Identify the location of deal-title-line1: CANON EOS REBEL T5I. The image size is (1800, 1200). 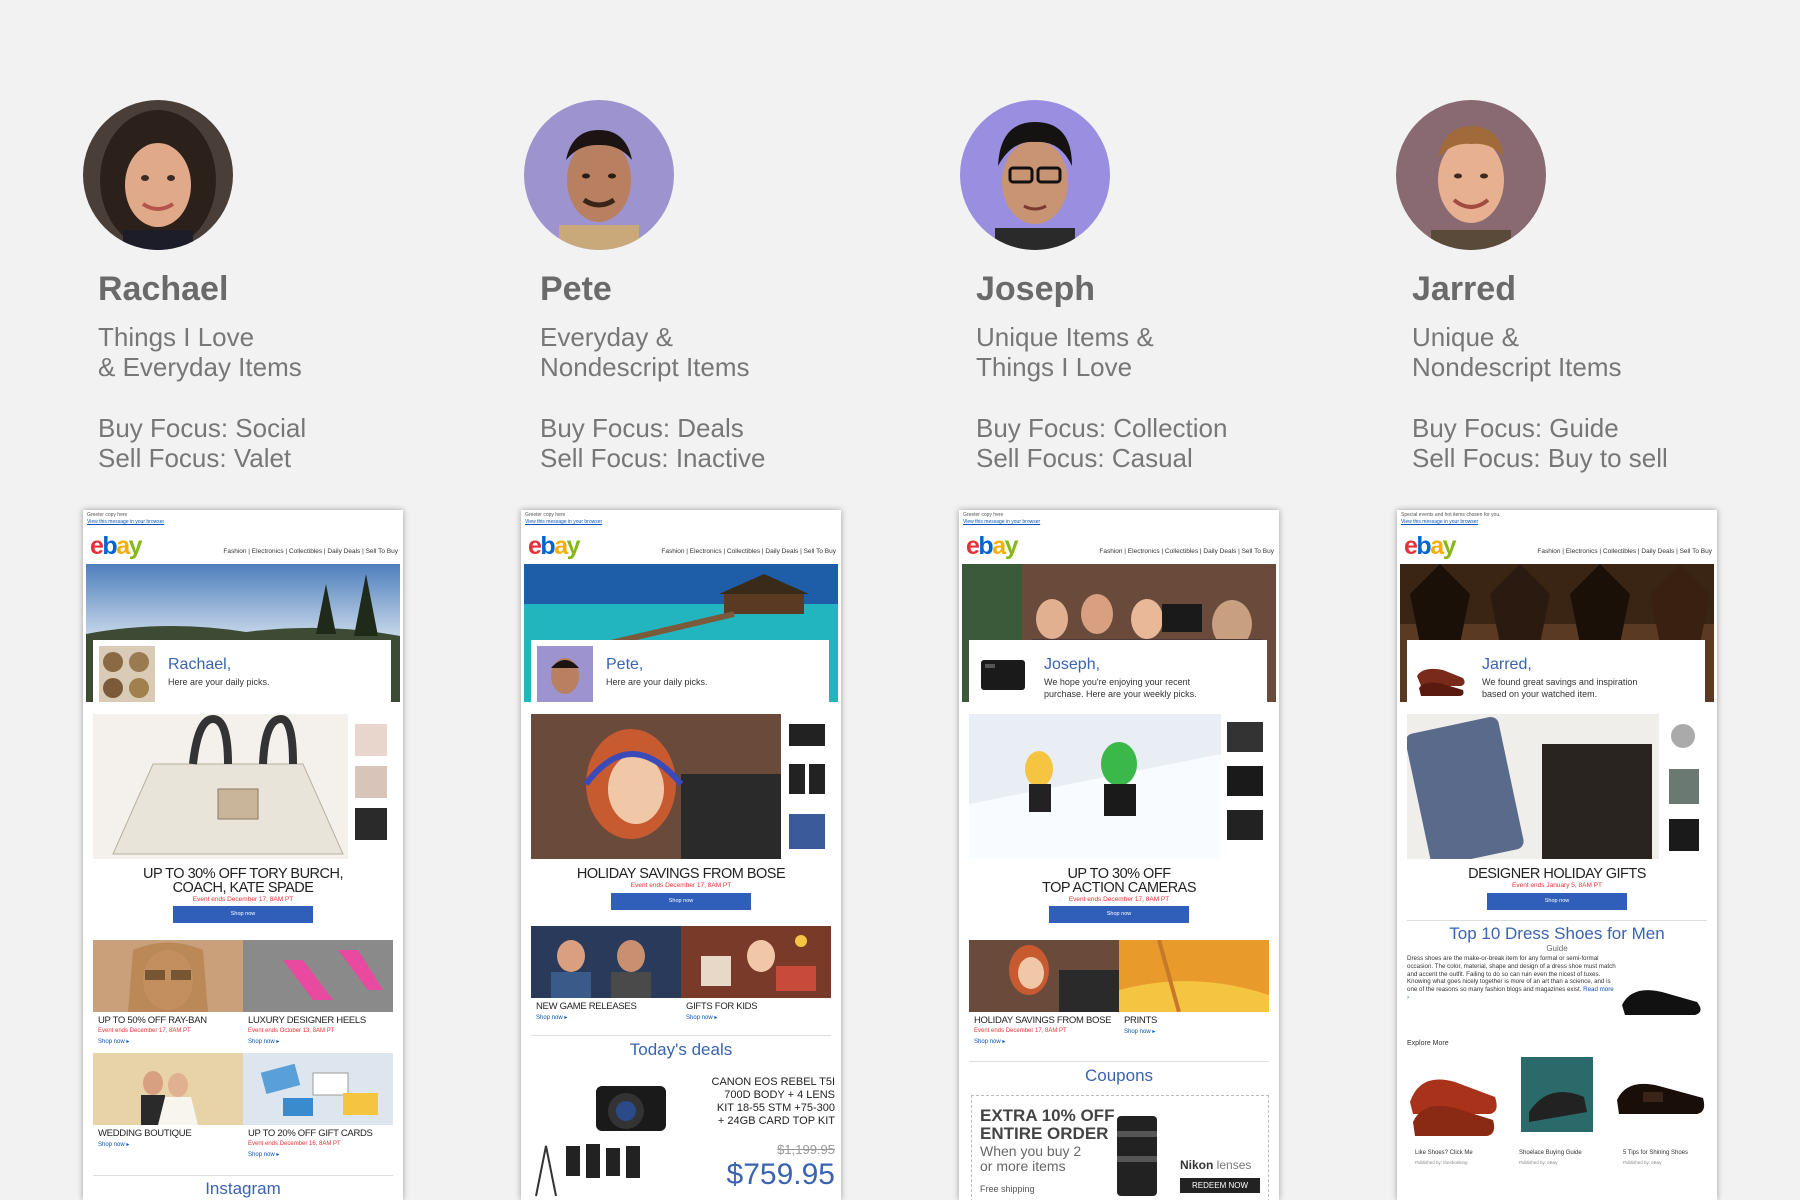
(773, 1082).